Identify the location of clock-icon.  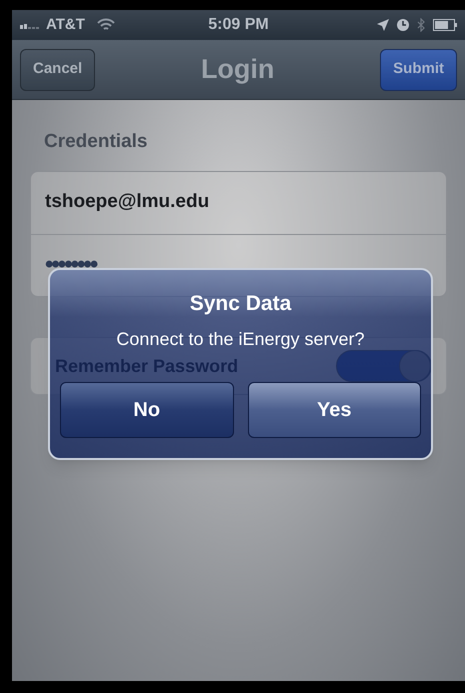
(403, 25).